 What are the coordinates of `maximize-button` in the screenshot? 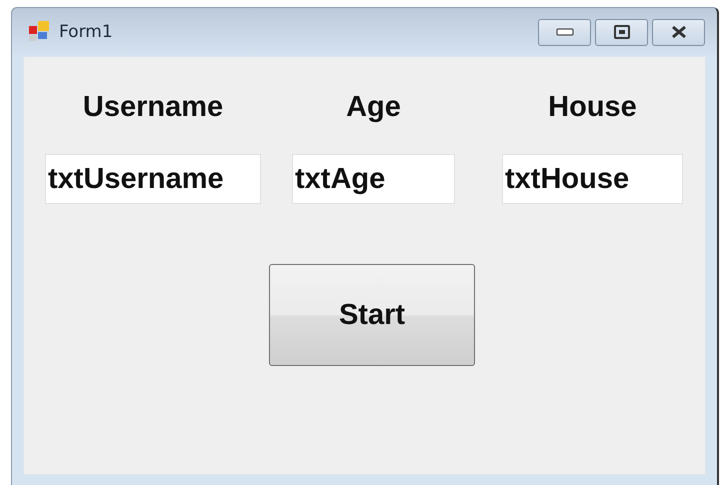 It's located at (621, 32).